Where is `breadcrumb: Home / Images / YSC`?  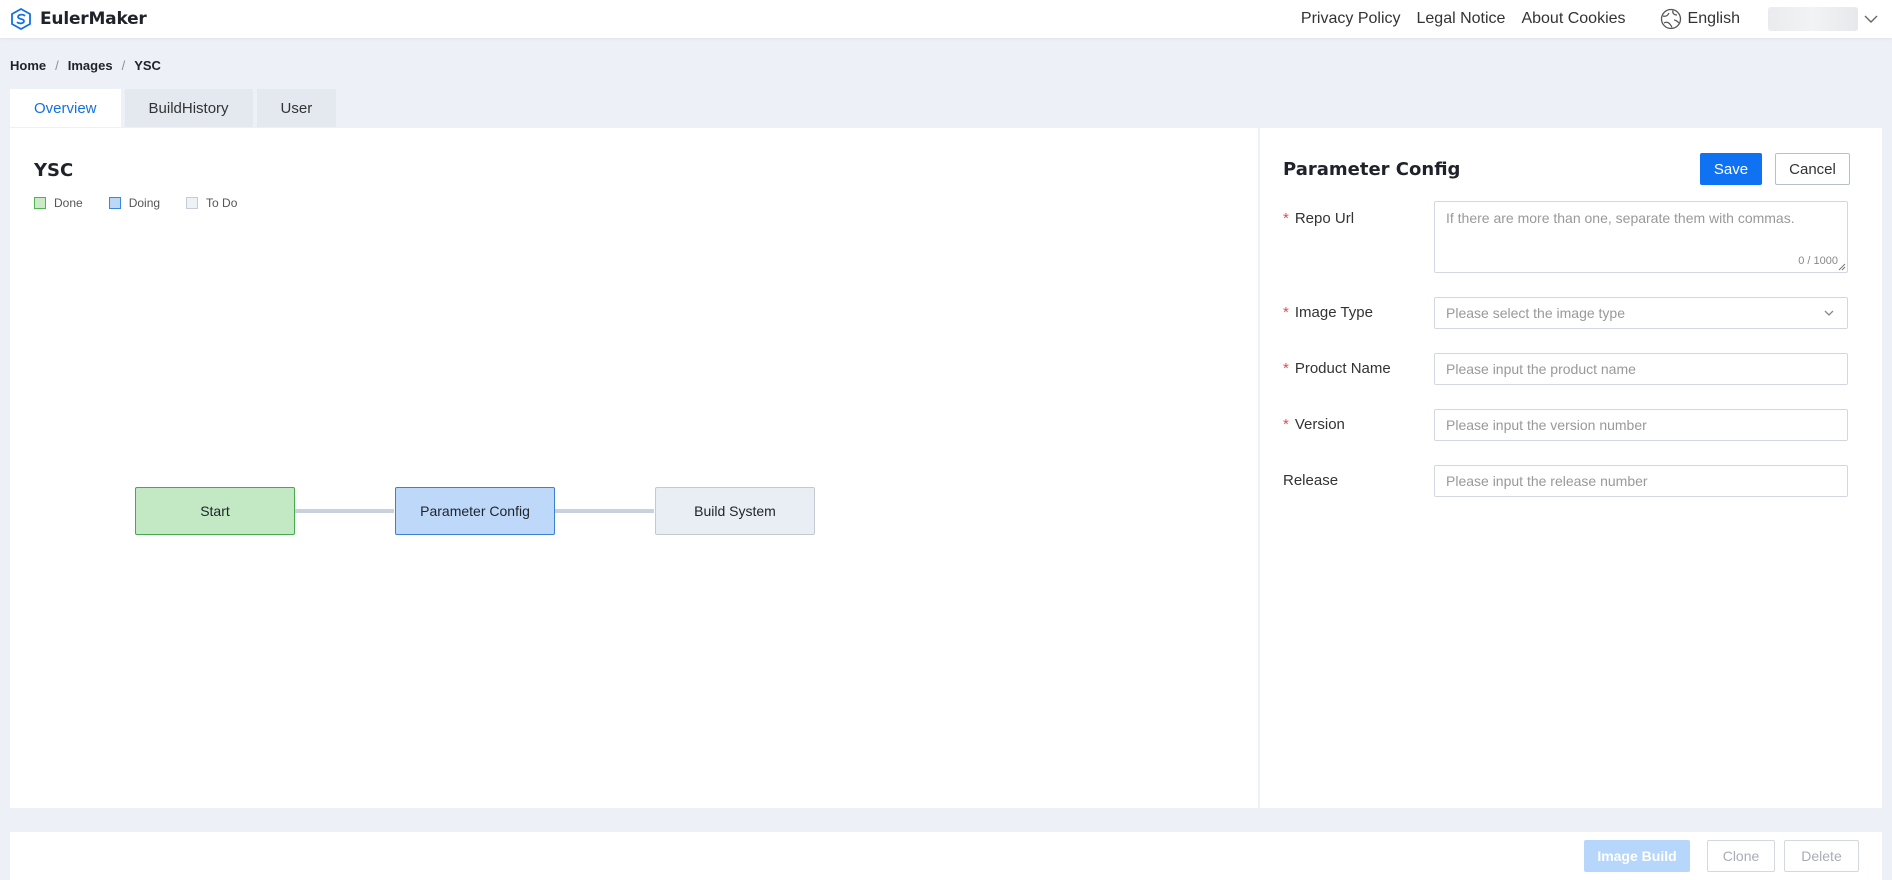 breadcrumb: Home / Images / YSC is located at coordinates (85, 65).